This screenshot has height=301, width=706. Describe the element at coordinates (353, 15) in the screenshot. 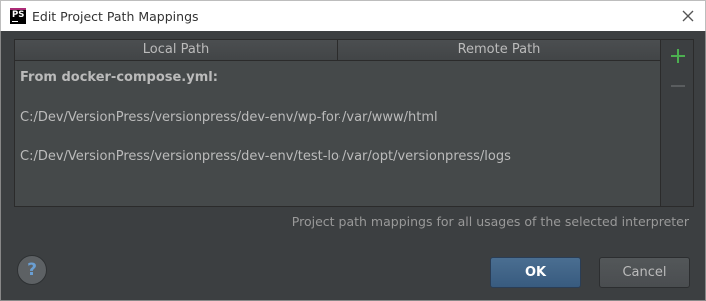

I see `title-bar: PS Edit Project Path Mappings` at that location.